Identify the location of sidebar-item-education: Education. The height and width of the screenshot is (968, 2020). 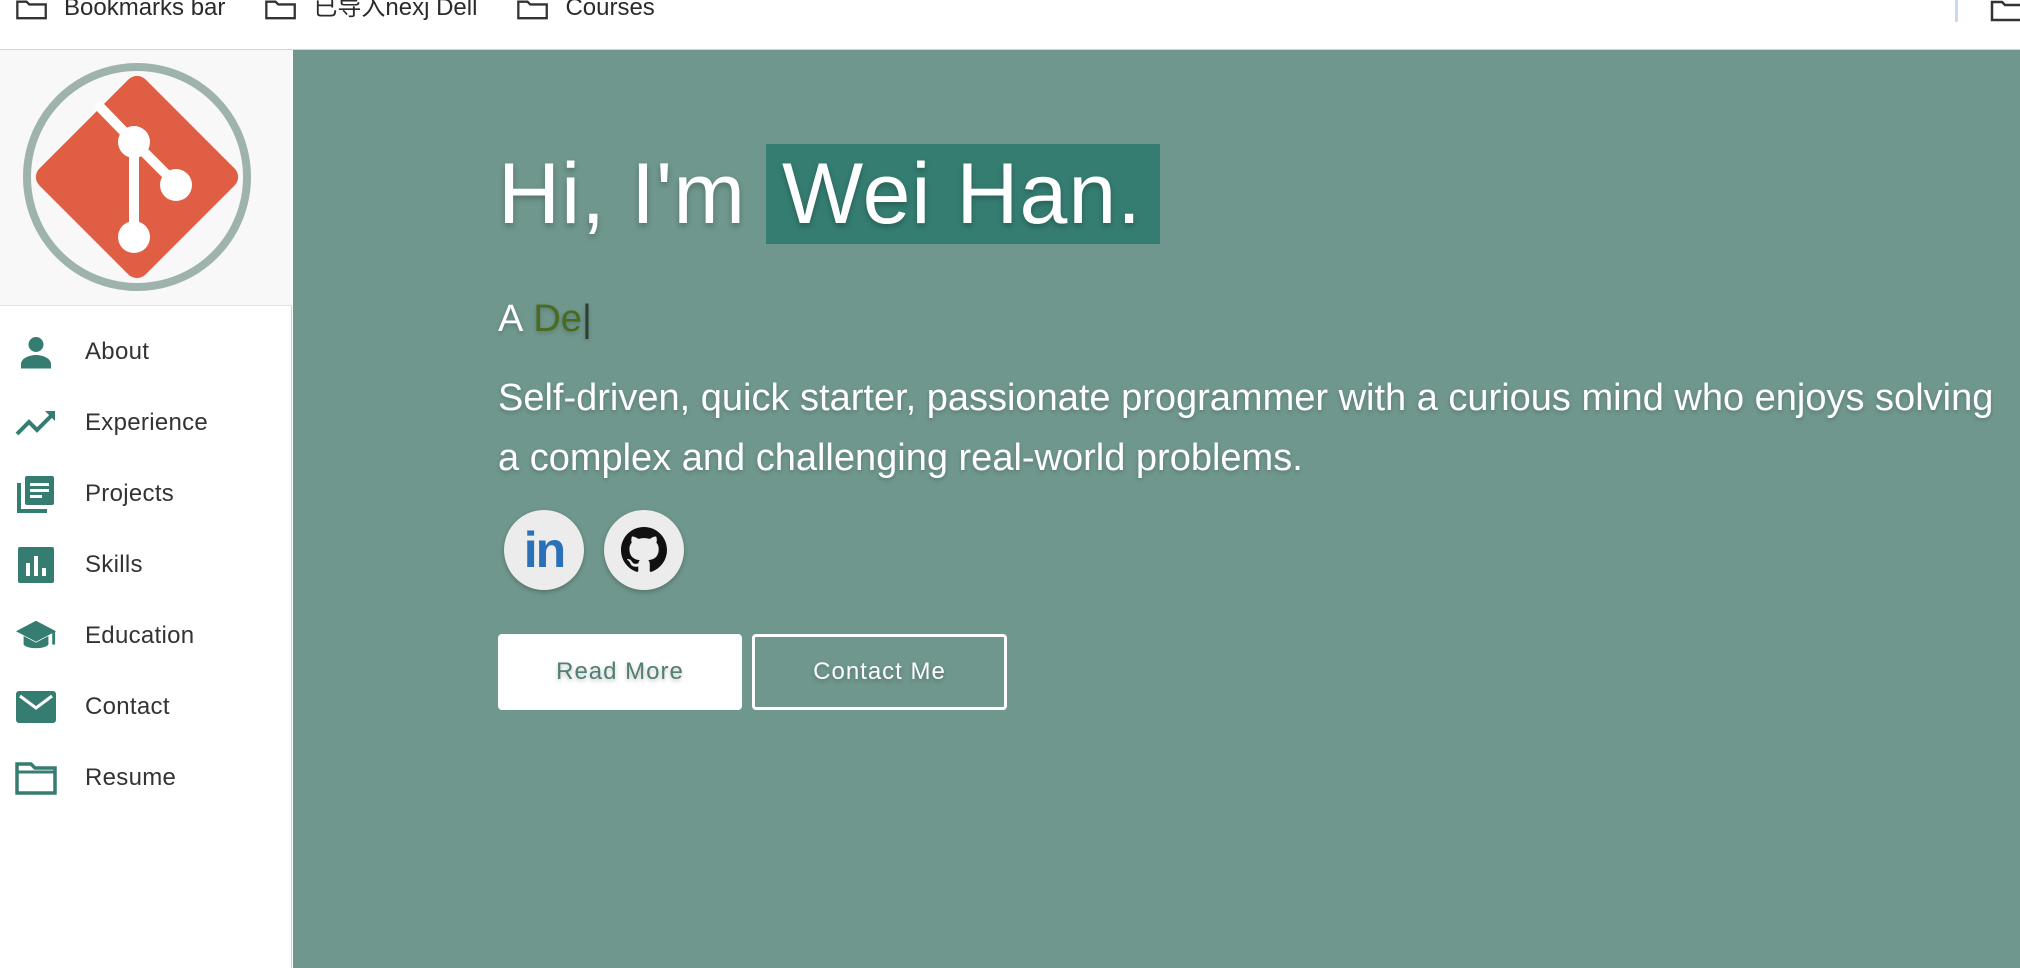
(145, 635).